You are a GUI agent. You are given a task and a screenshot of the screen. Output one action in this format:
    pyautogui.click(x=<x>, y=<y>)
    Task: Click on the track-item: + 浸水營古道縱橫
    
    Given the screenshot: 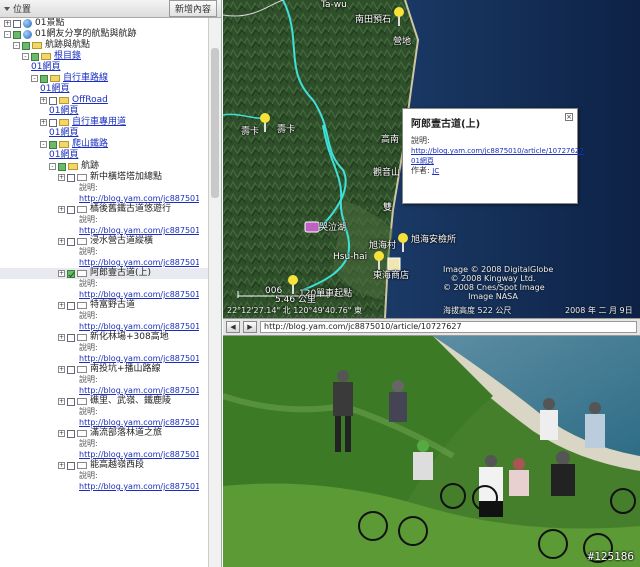 What is the action you would take?
    pyautogui.click(x=104, y=241)
    